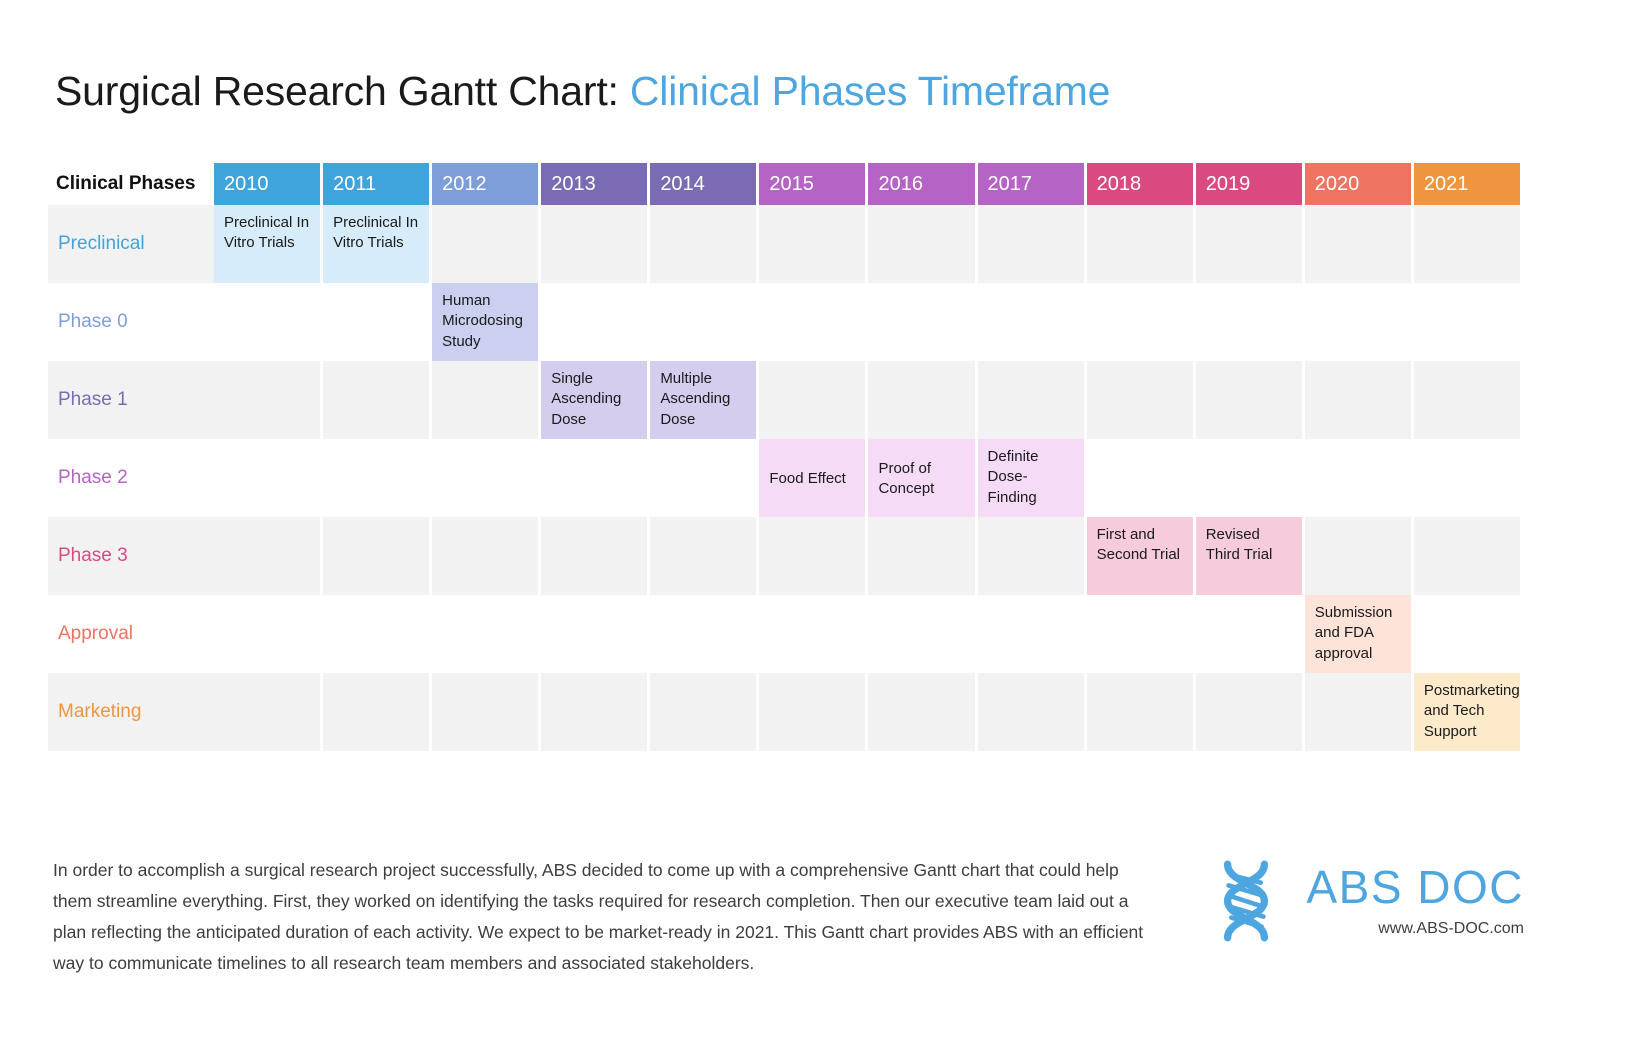 This screenshot has width=1632, height=1056. What do you see at coordinates (131, 244) in the screenshot?
I see `row-label-preclinical: Preclinical` at bounding box center [131, 244].